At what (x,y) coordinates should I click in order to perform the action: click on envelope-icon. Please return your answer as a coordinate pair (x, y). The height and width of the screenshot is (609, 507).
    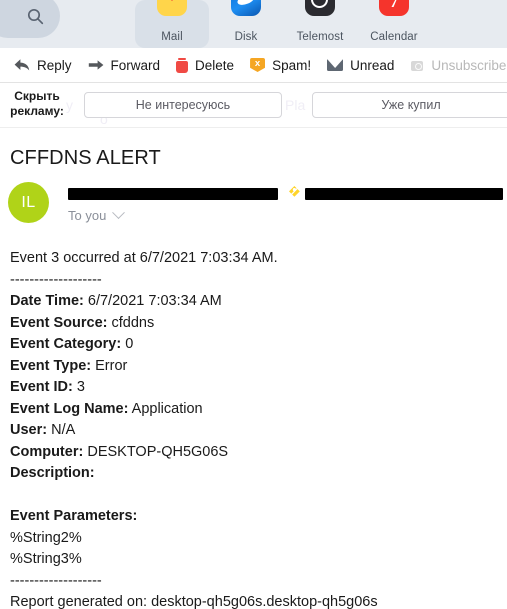
    Looking at the image, I should click on (335, 65).